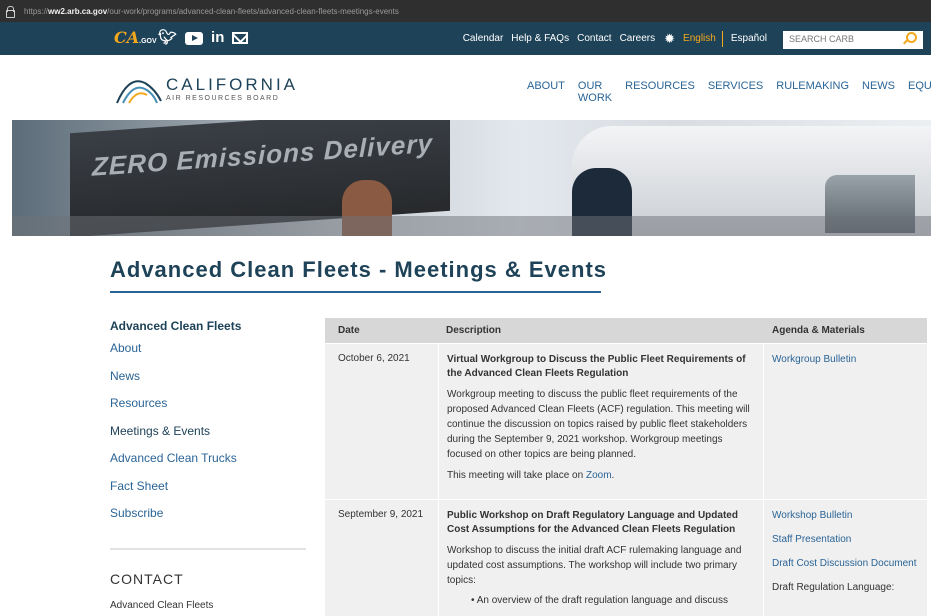 Image resolution: width=931 pixels, height=616 pixels. I want to click on header-date: Date, so click(349, 330).